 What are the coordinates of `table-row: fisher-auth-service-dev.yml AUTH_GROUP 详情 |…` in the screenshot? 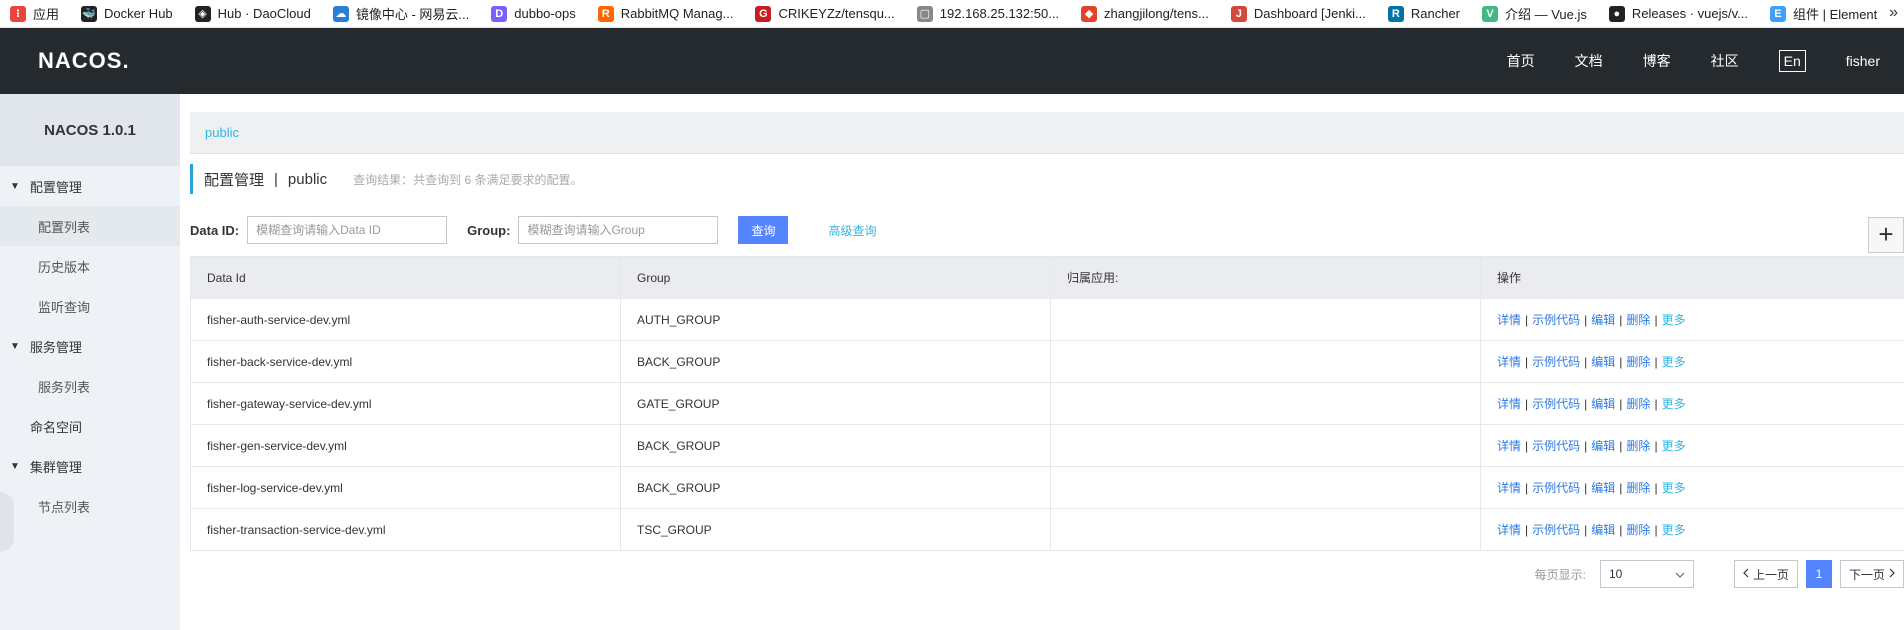 It's located at (1047, 319).